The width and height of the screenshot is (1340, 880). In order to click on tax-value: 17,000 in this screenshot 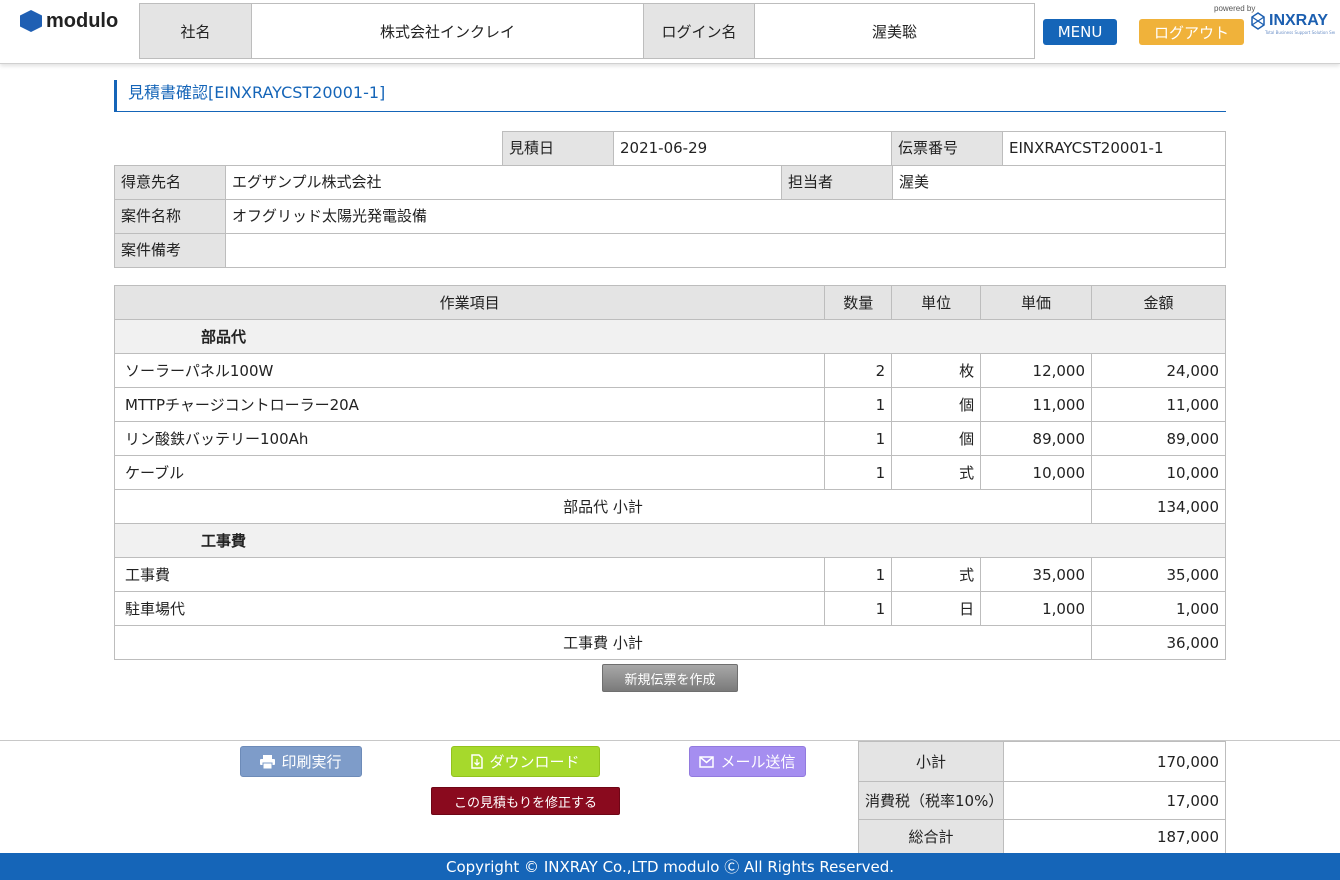, I will do `click(1114, 800)`.